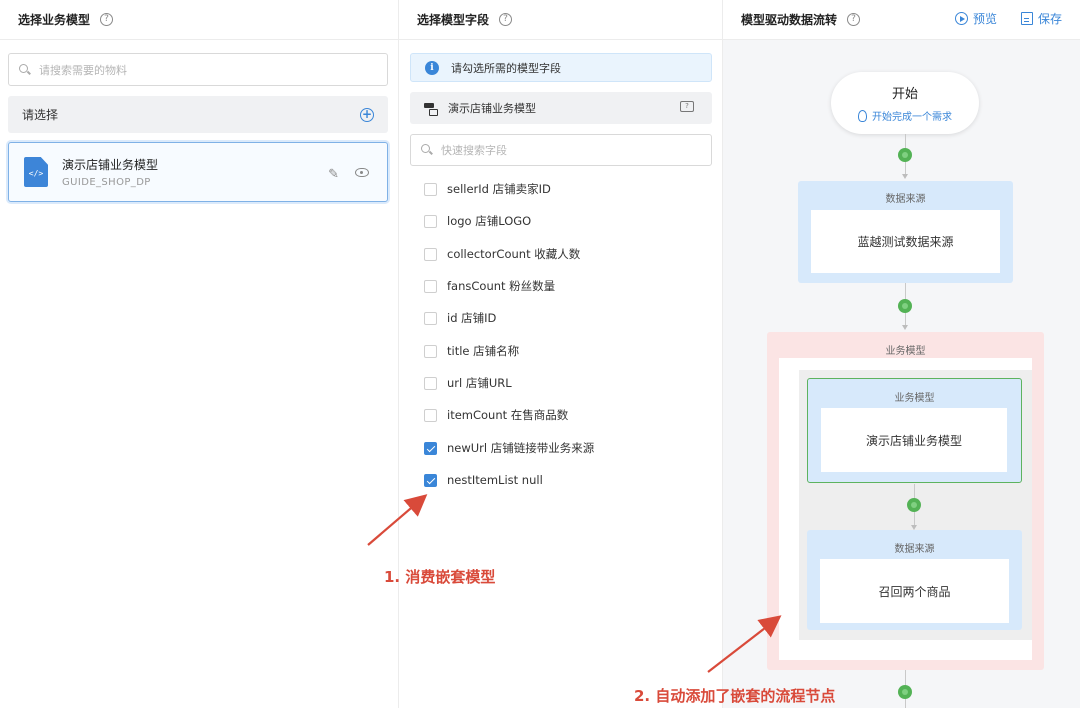 The width and height of the screenshot is (1080, 708). Describe the element at coordinates (199, 20) in the screenshot. I see `panel-header: 选择业务模型 ?` at that location.